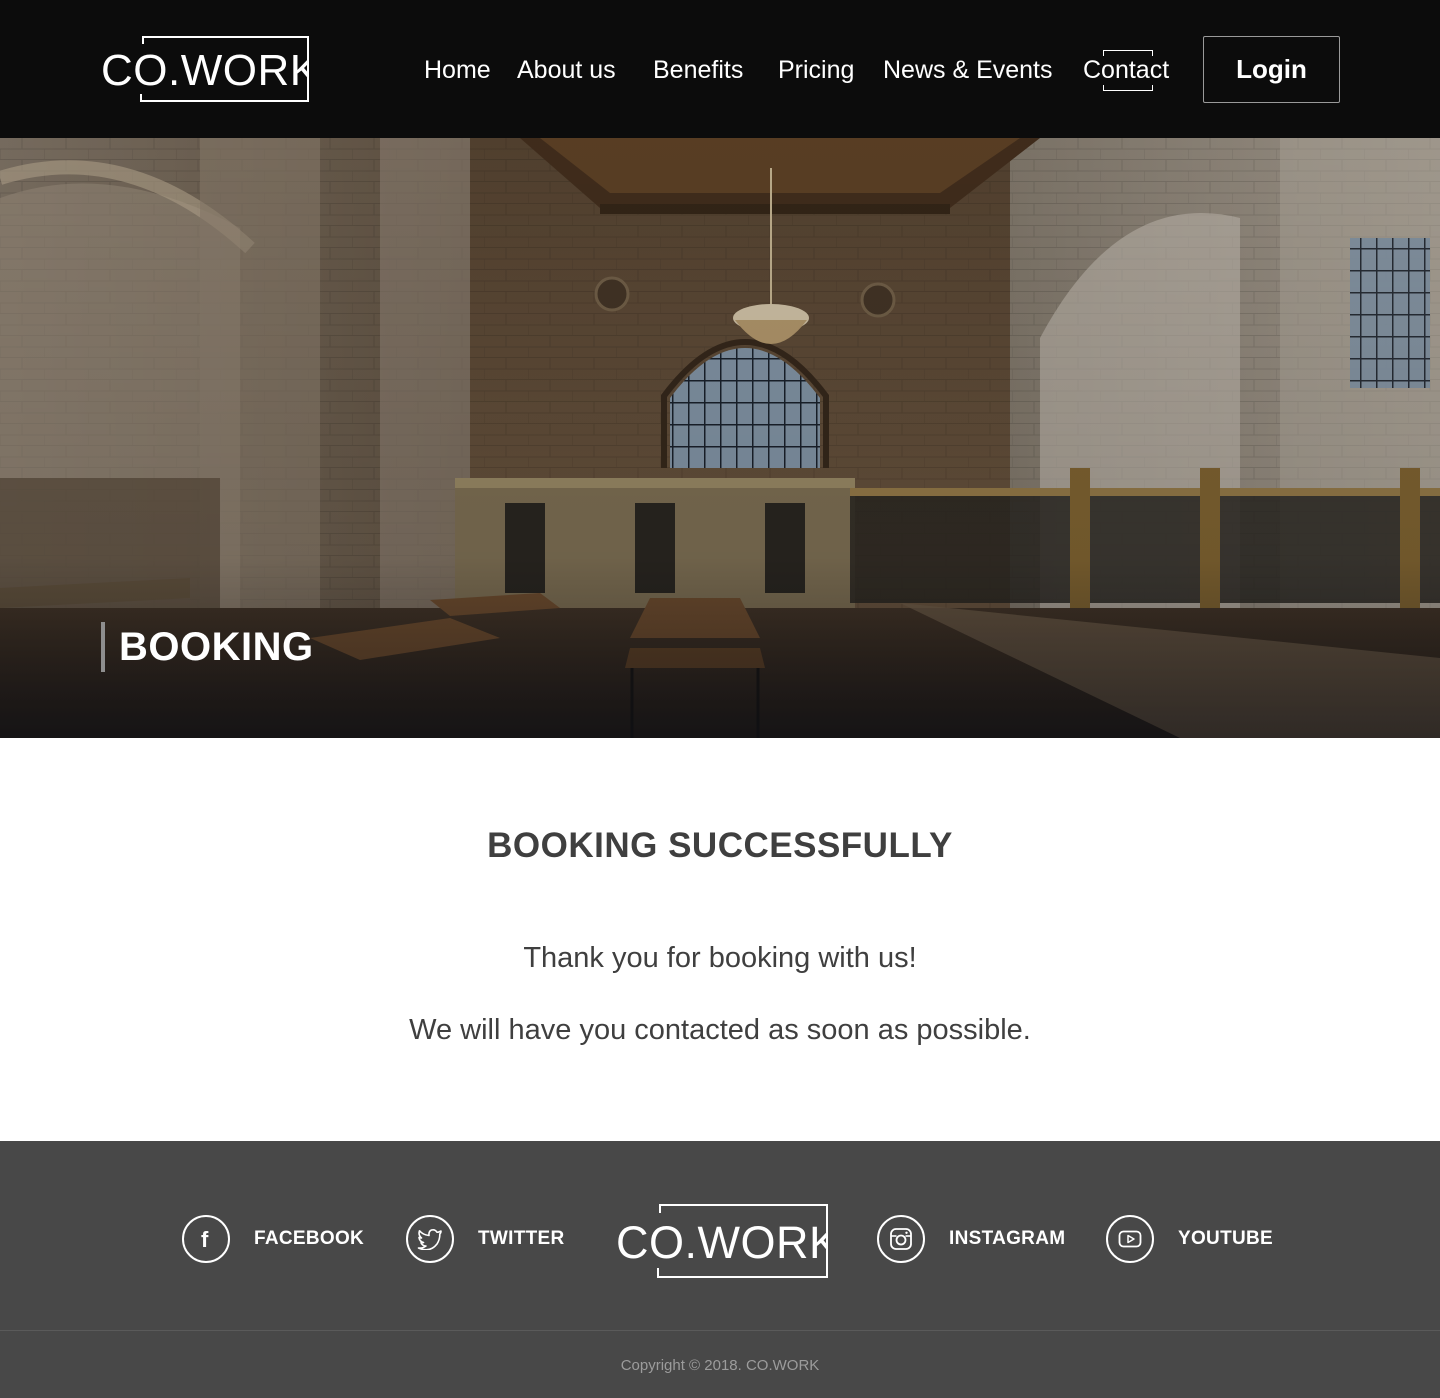  What do you see at coordinates (968, 70) in the screenshot?
I see `nav-news-events: News & Events` at bounding box center [968, 70].